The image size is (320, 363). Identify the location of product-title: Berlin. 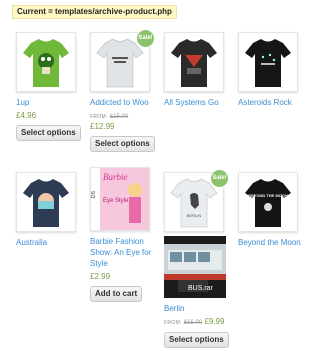
(196, 308).